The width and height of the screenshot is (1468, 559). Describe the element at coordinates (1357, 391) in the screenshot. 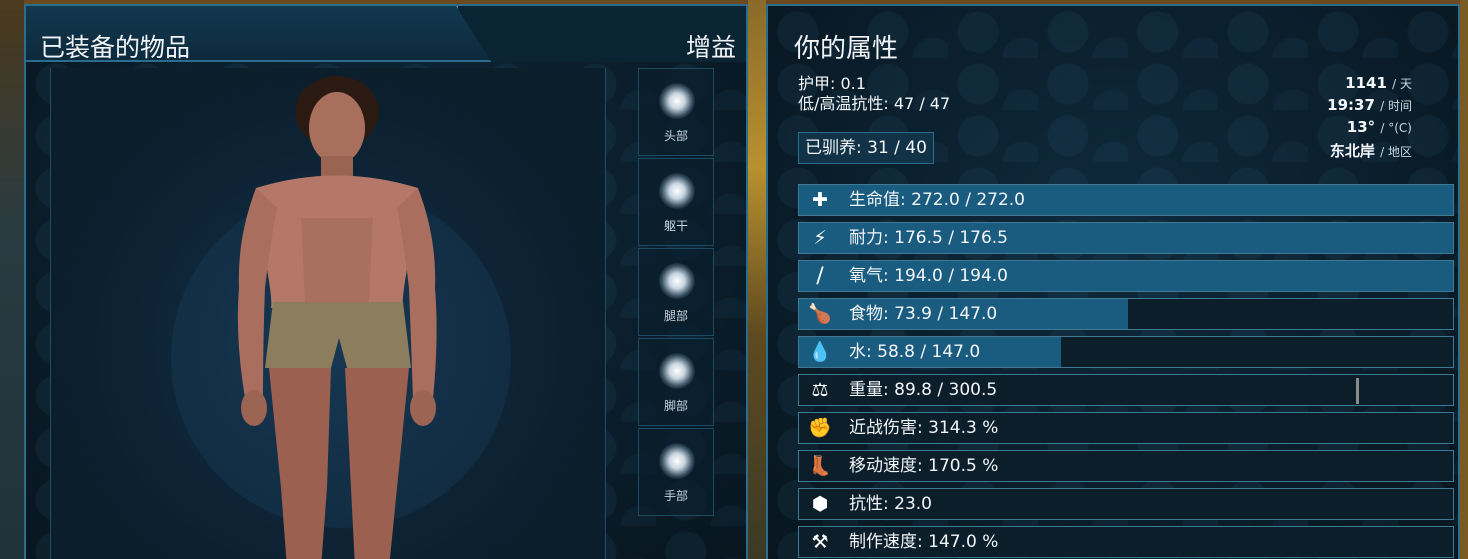

I see `weight-threshold-marker` at that location.